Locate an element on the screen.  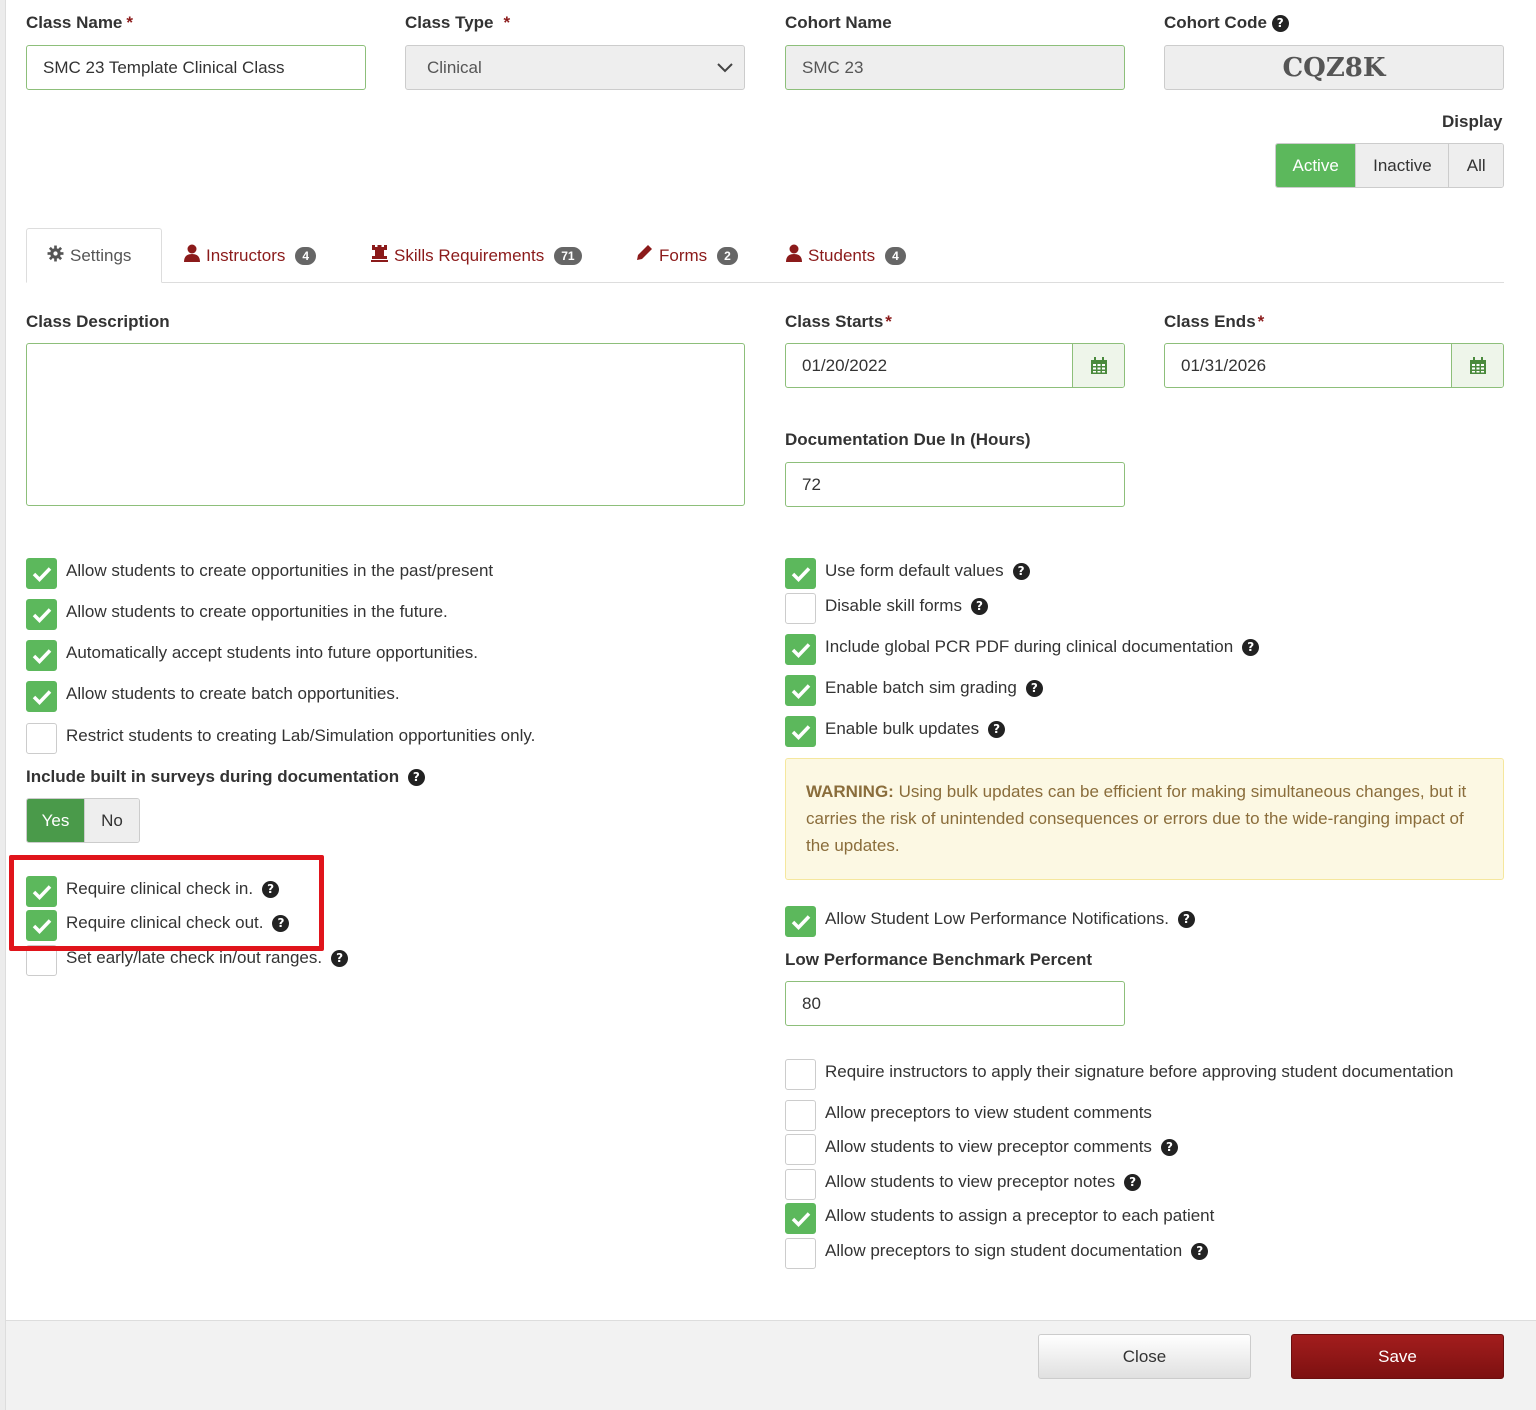
tab-settings: Settings is located at coordinates (94, 255).